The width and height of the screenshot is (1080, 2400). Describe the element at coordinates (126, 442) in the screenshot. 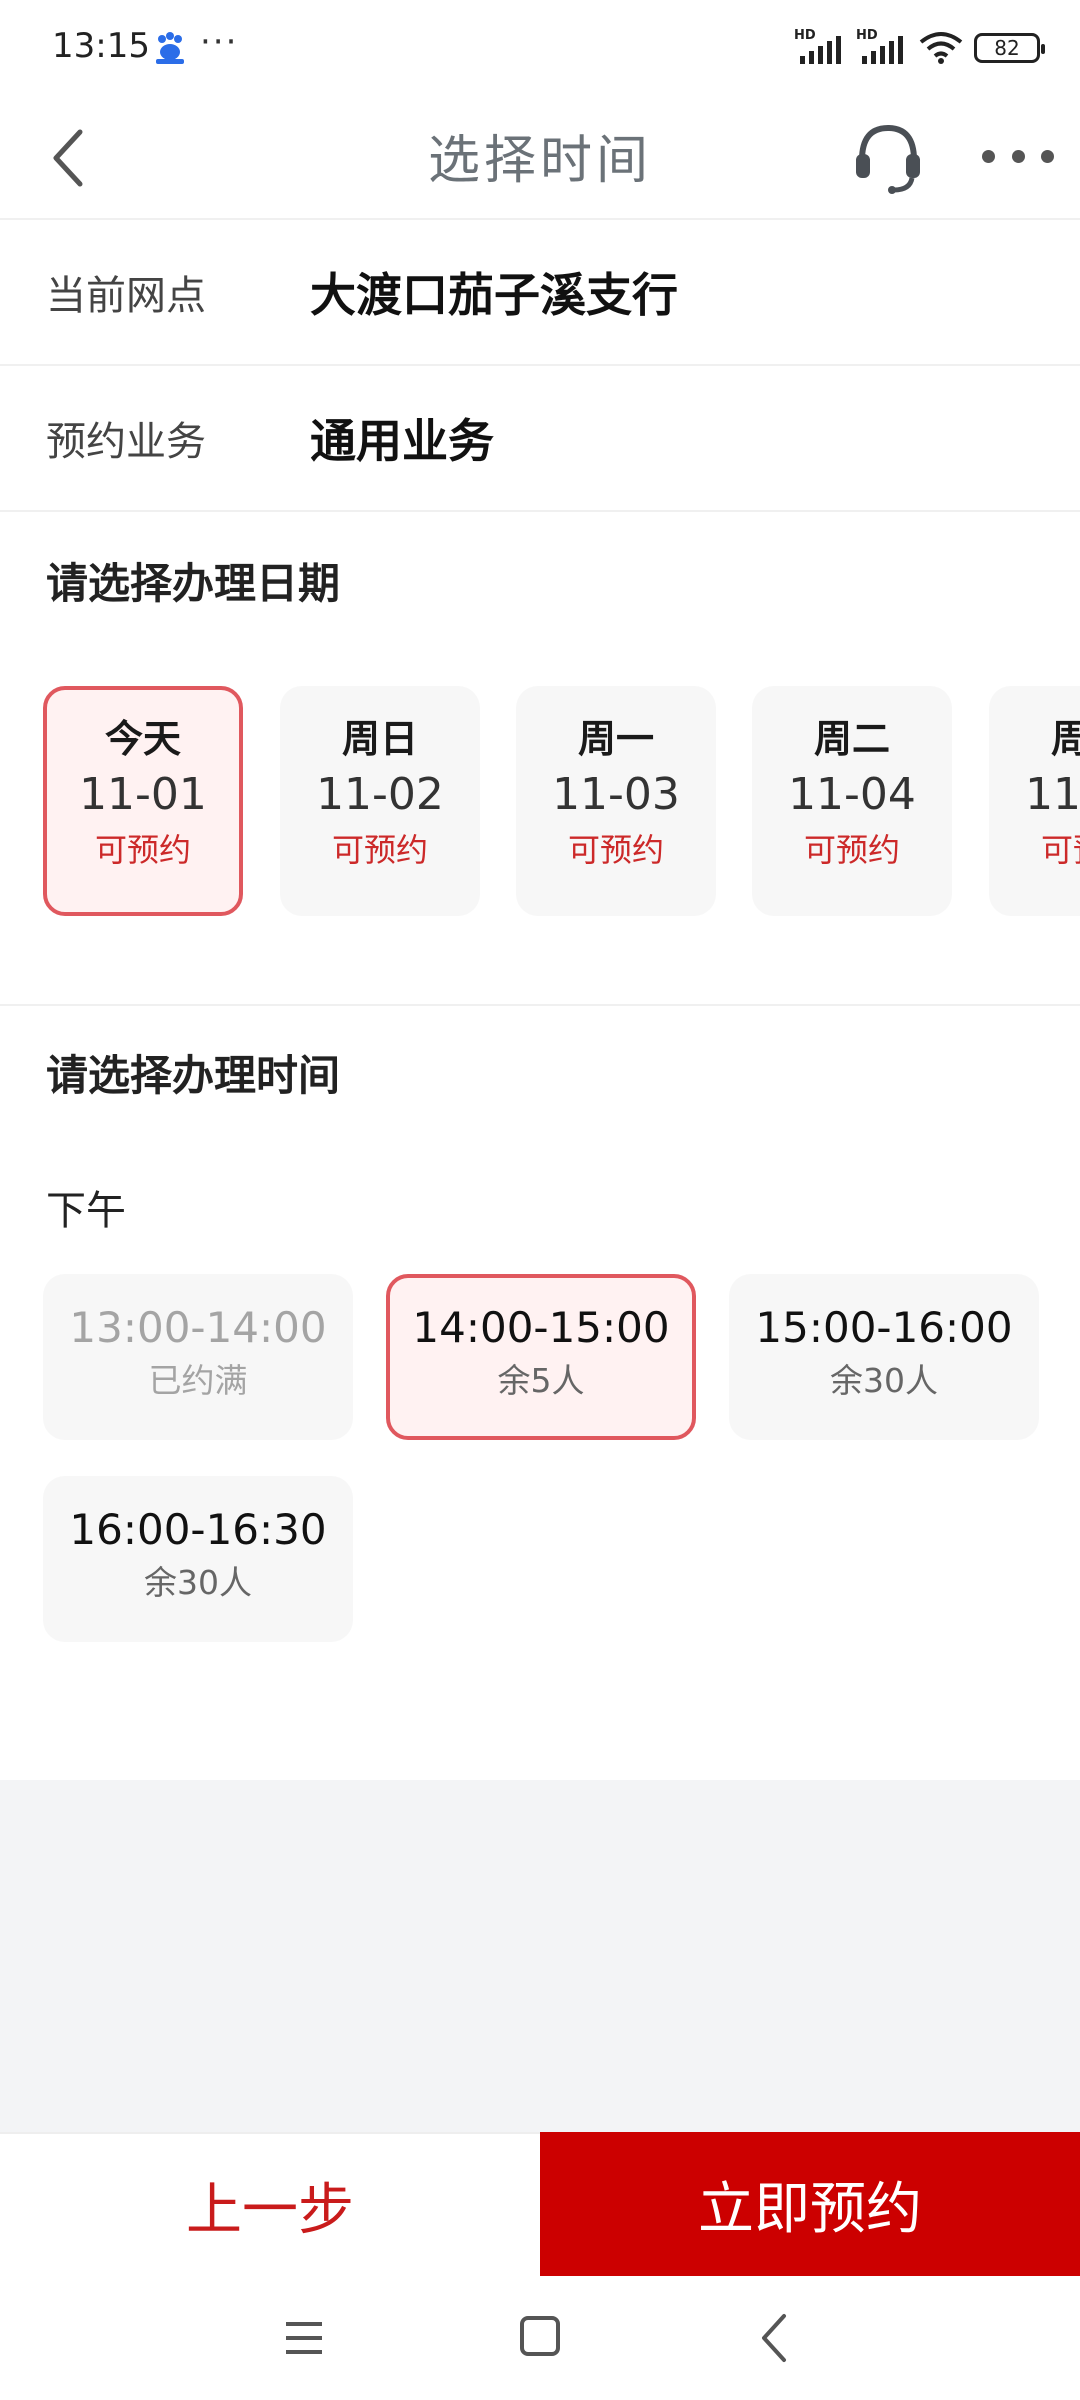

I see `business-label: 预约业务` at that location.